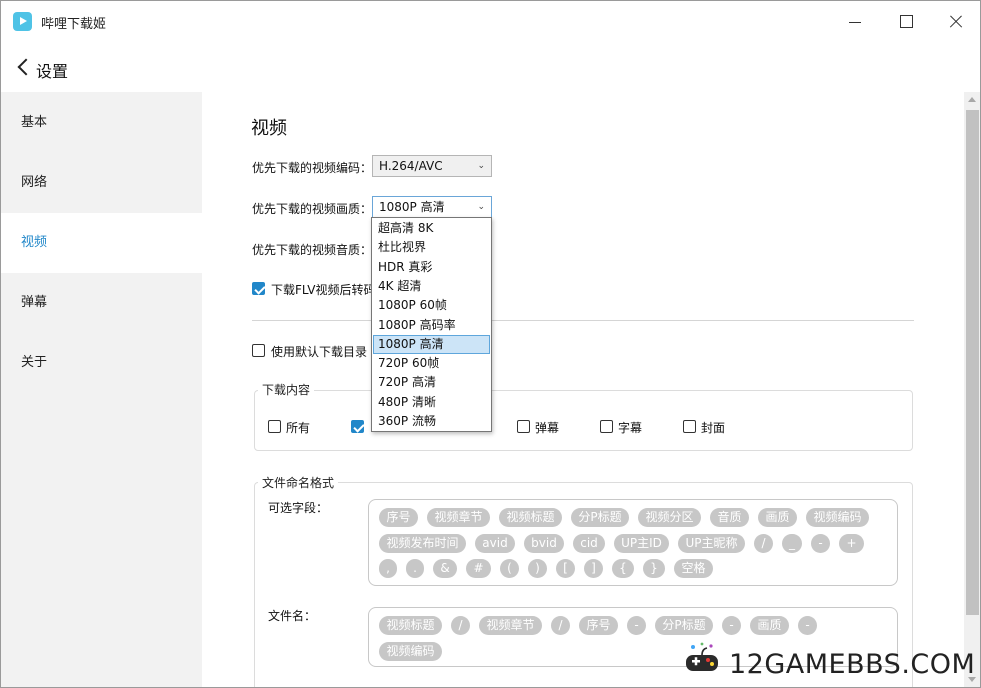 The image size is (981, 688). What do you see at coordinates (729, 517) in the screenshot?
I see `field-chip: 音质` at bounding box center [729, 517].